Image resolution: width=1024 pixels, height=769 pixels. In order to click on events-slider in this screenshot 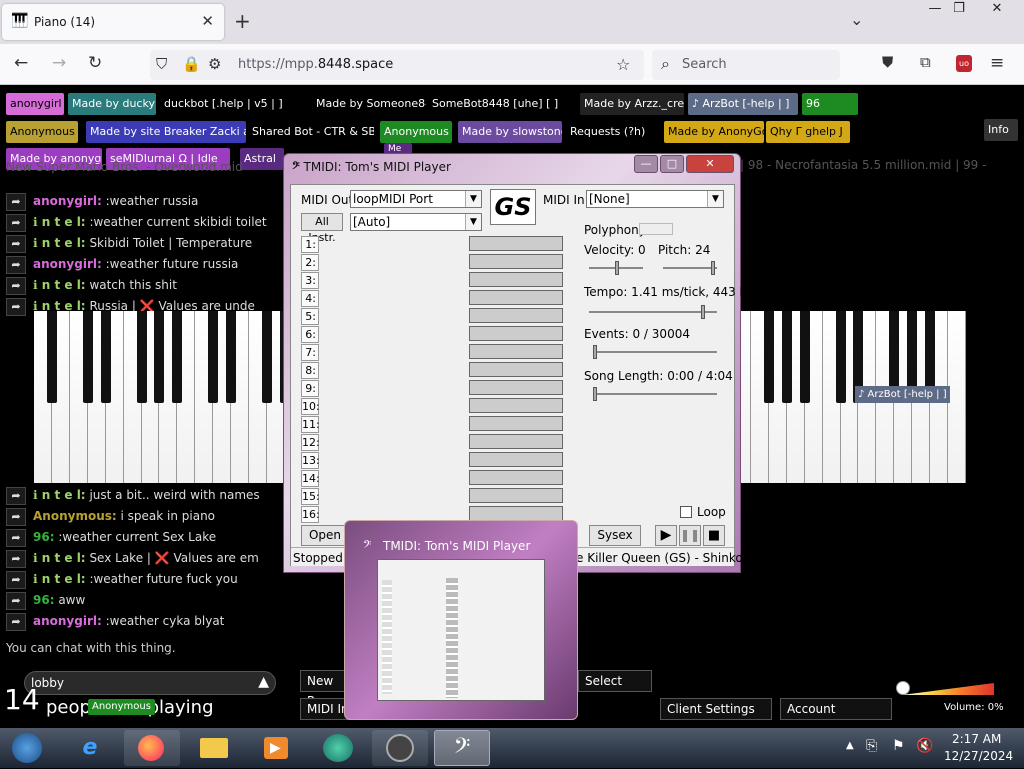, I will do `click(655, 353)`.